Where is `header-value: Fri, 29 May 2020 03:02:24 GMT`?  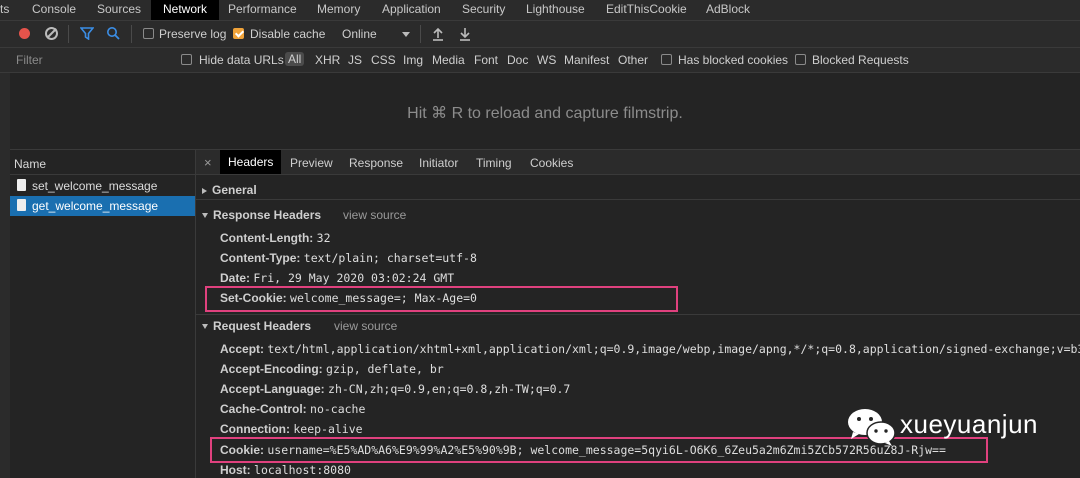 header-value: Fri, 29 May 2020 03:02:24 GMT is located at coordinates (354, 278).